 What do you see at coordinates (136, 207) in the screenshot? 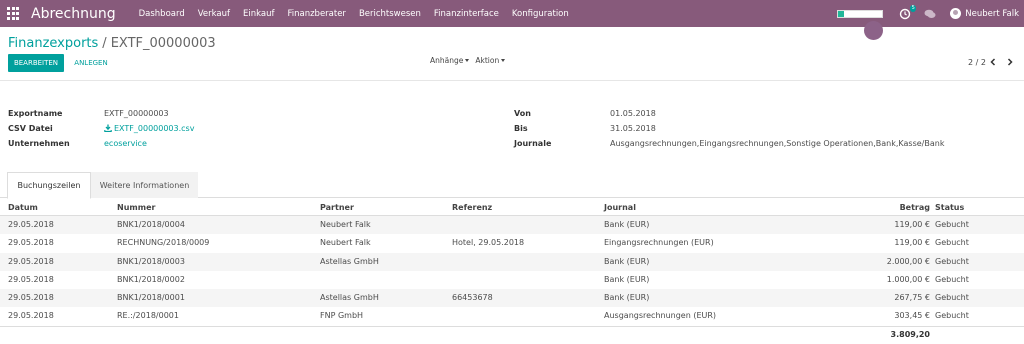
I see `header-nummer: Nummer` at bounding box center [136, 207].